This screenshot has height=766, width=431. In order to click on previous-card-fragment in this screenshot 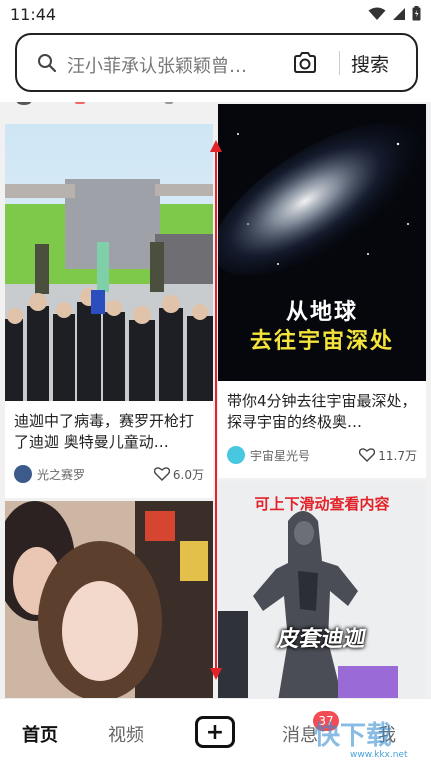, I will do `click(109, 104)`.